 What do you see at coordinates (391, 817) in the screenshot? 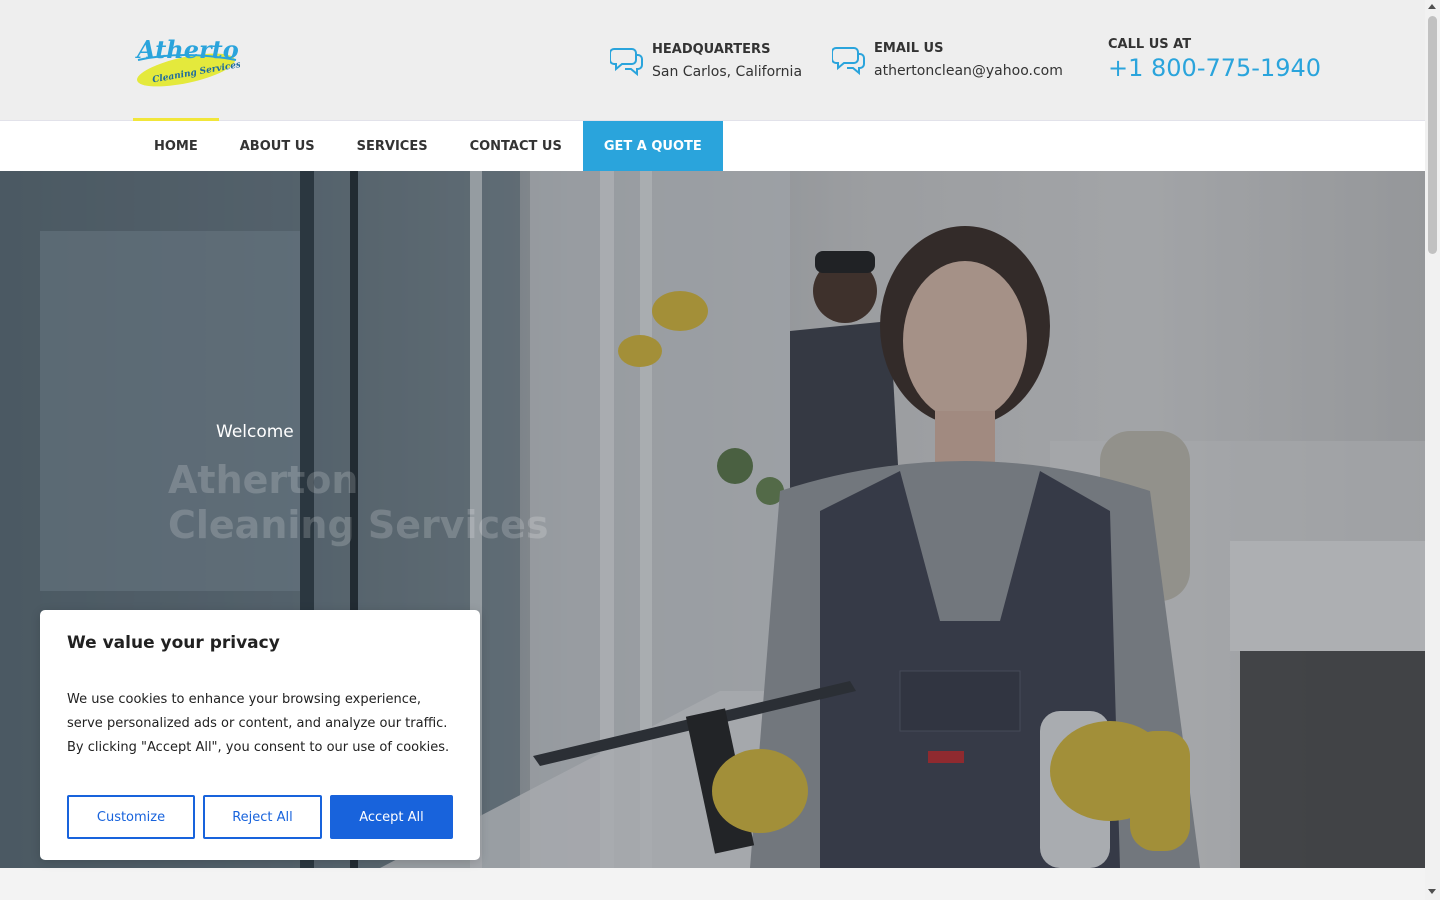
I see `accept-all-button: Accept All` at bounding box center [391, 817].